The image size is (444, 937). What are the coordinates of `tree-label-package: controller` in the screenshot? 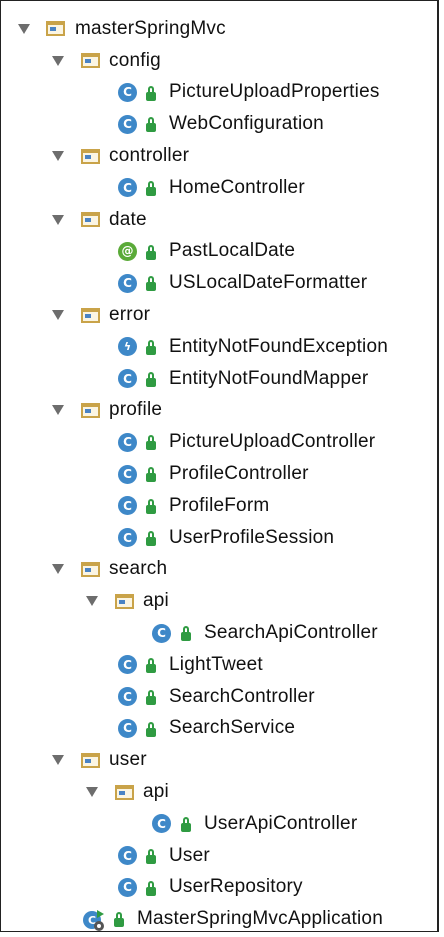 It's located at (149, 156).